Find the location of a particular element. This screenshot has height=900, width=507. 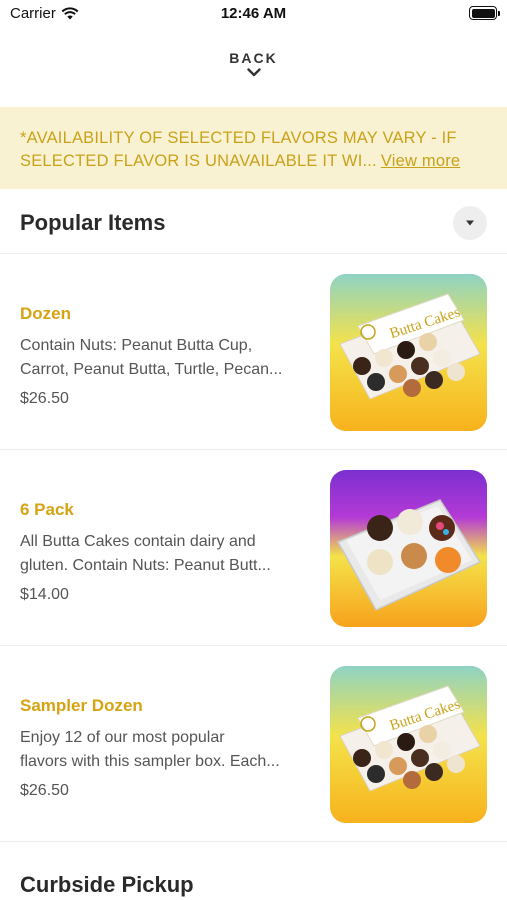

section-title: Popular Items is located at coordinates (93, 222).